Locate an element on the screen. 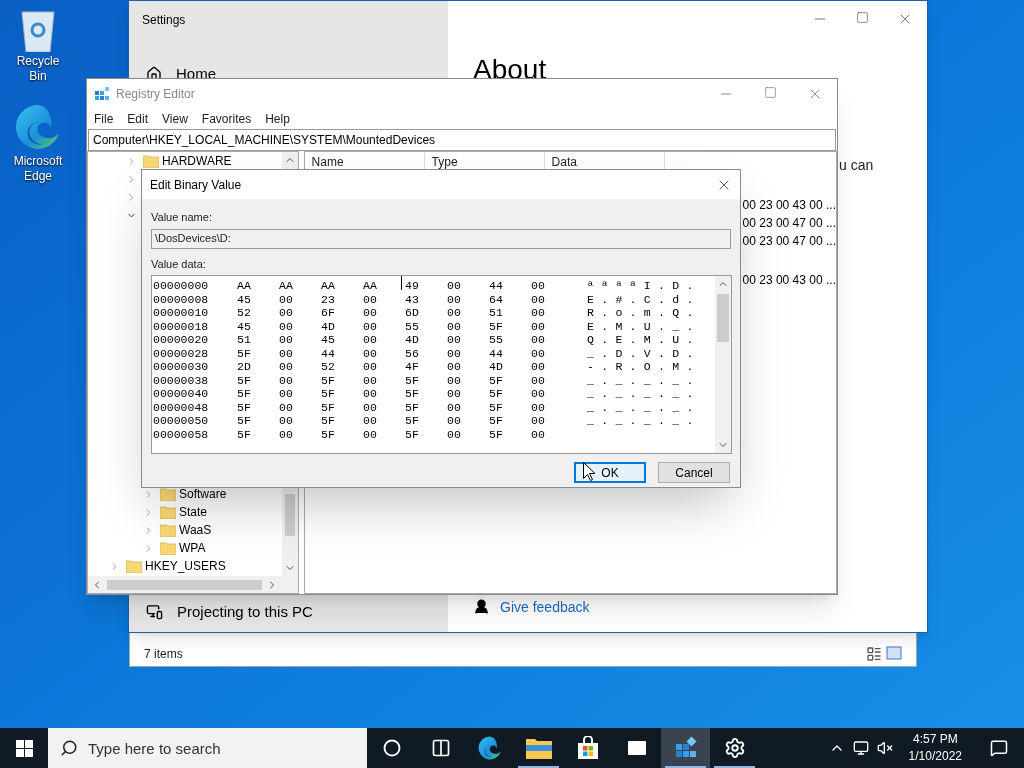  network-icon is located at coordinates (860, 748).